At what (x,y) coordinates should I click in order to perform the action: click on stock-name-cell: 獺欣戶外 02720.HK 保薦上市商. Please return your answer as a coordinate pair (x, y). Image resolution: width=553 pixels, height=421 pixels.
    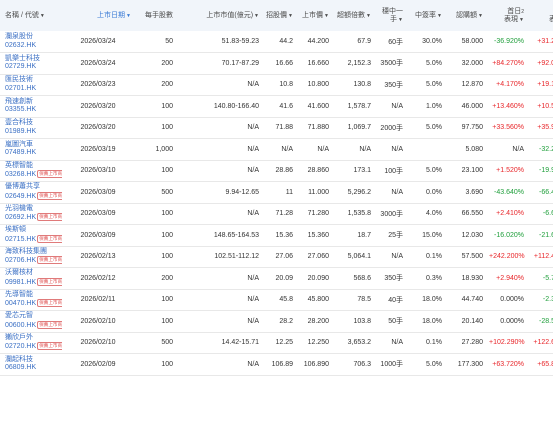
    Looking at the image, I should click on (31, 343).